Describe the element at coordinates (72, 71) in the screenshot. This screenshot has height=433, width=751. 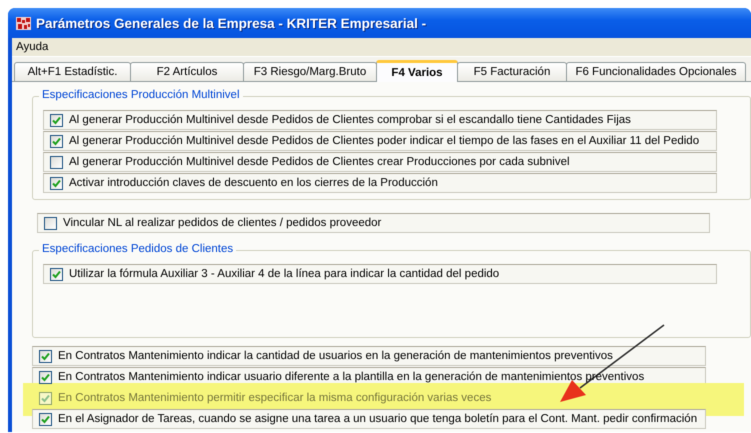
I see `tab: Alt+F1 Estadístic.` at that location.